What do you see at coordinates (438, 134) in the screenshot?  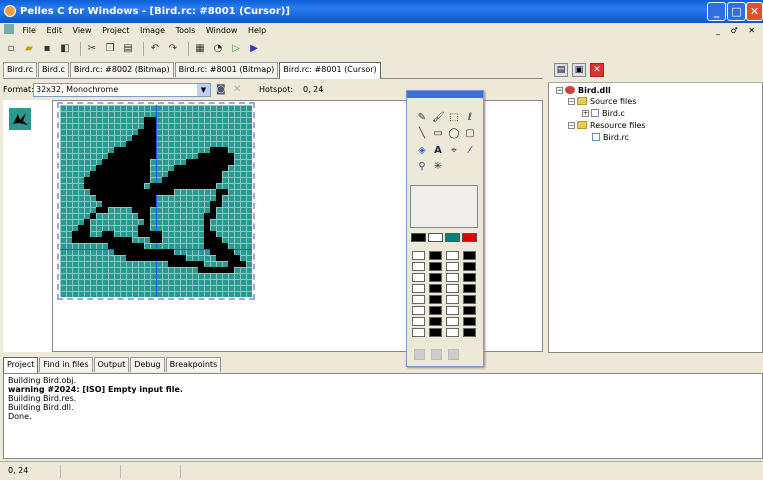 I see `rectangle-icon: ▭` at bounding box center [438, 134].